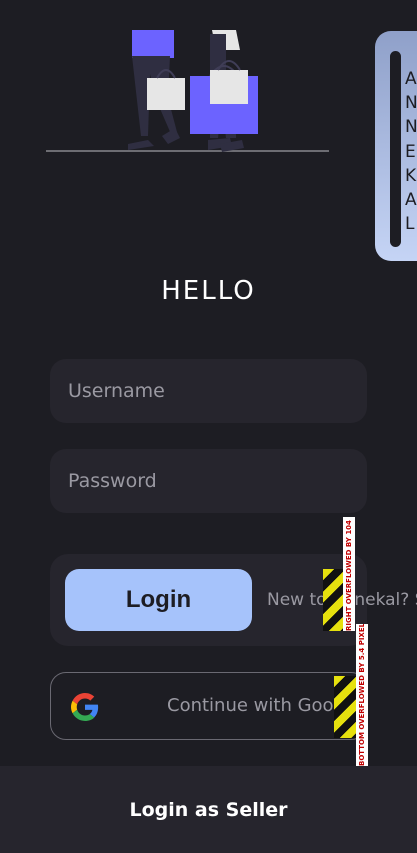  Describe the element at coordinates (216, 481) in the screenshot. I see `password-input` at that location.